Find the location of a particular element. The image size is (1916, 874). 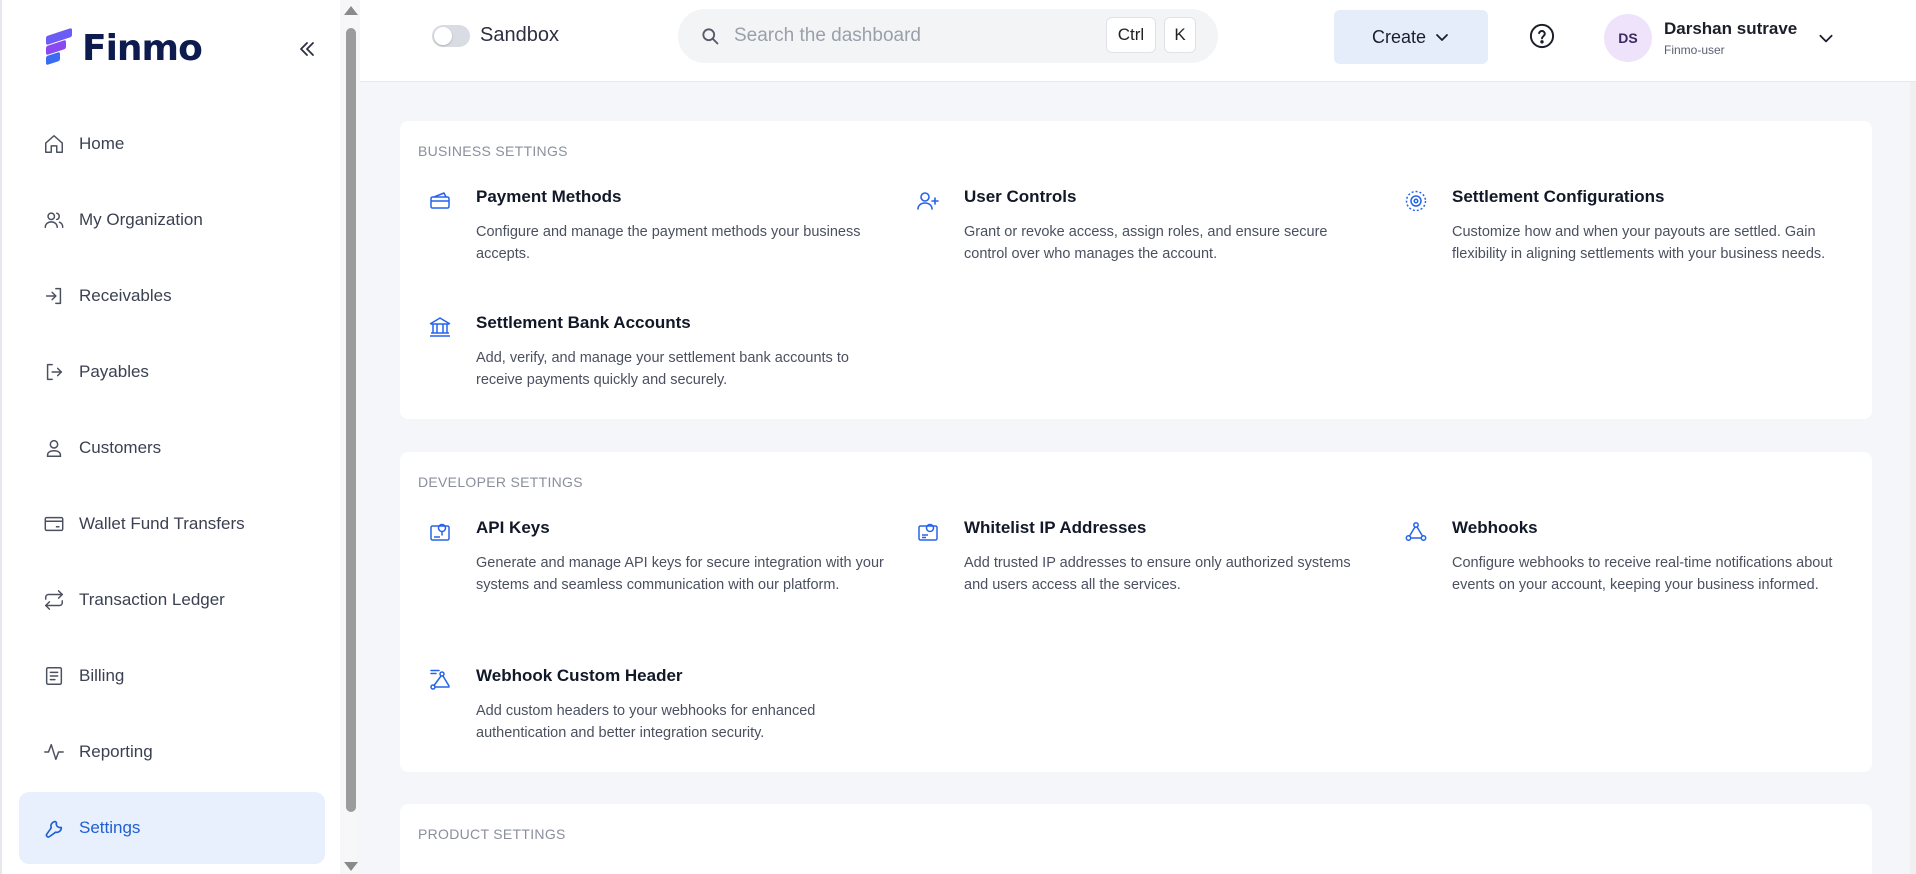

sidebar-item-label: Home is located at coordinates (102, 143).